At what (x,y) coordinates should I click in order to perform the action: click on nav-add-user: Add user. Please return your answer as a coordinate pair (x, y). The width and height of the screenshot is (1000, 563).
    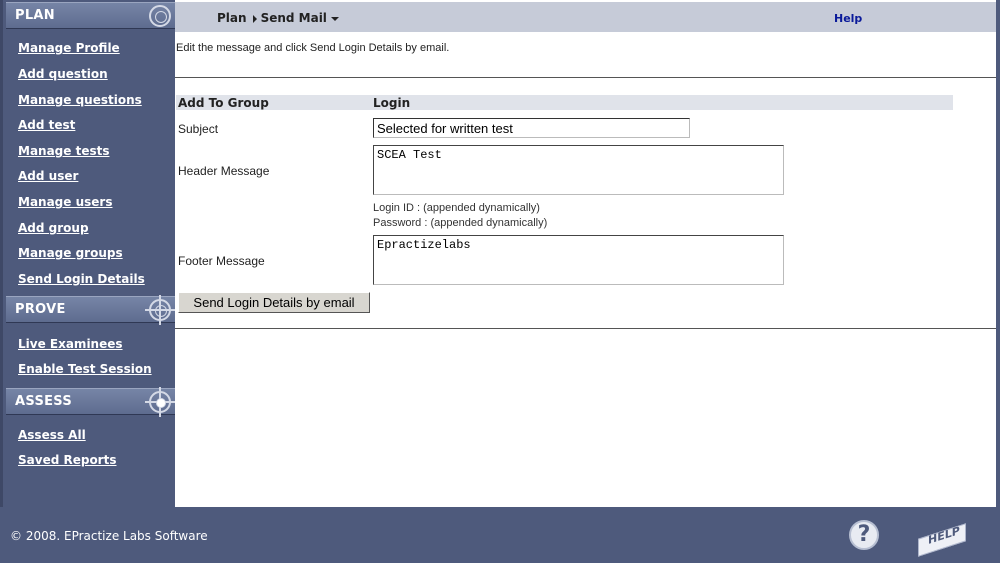
    Looking at the image, I should click on (48, 176).